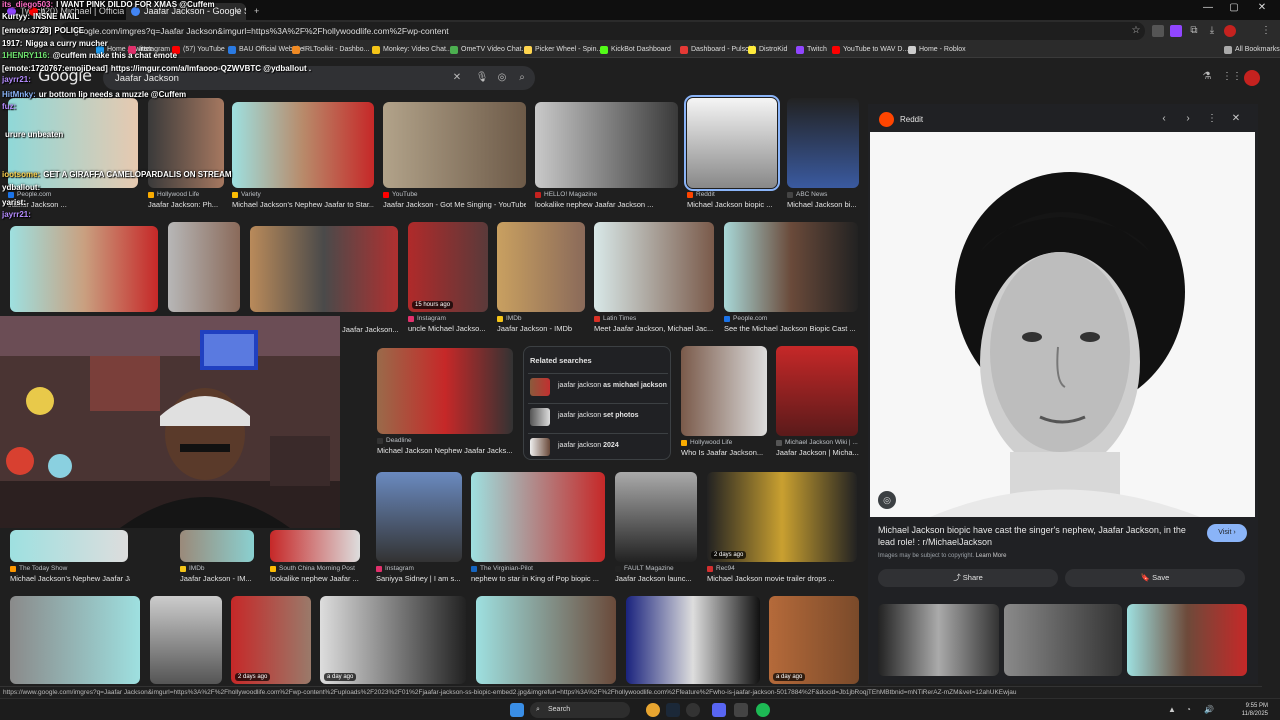 The width and height of the screenshot is (1280, 720). What do you see at coordinates (538, 568) in the screenshot?
I see `result-source: The Virginian-Pilot` at bounding box center [538, 568].